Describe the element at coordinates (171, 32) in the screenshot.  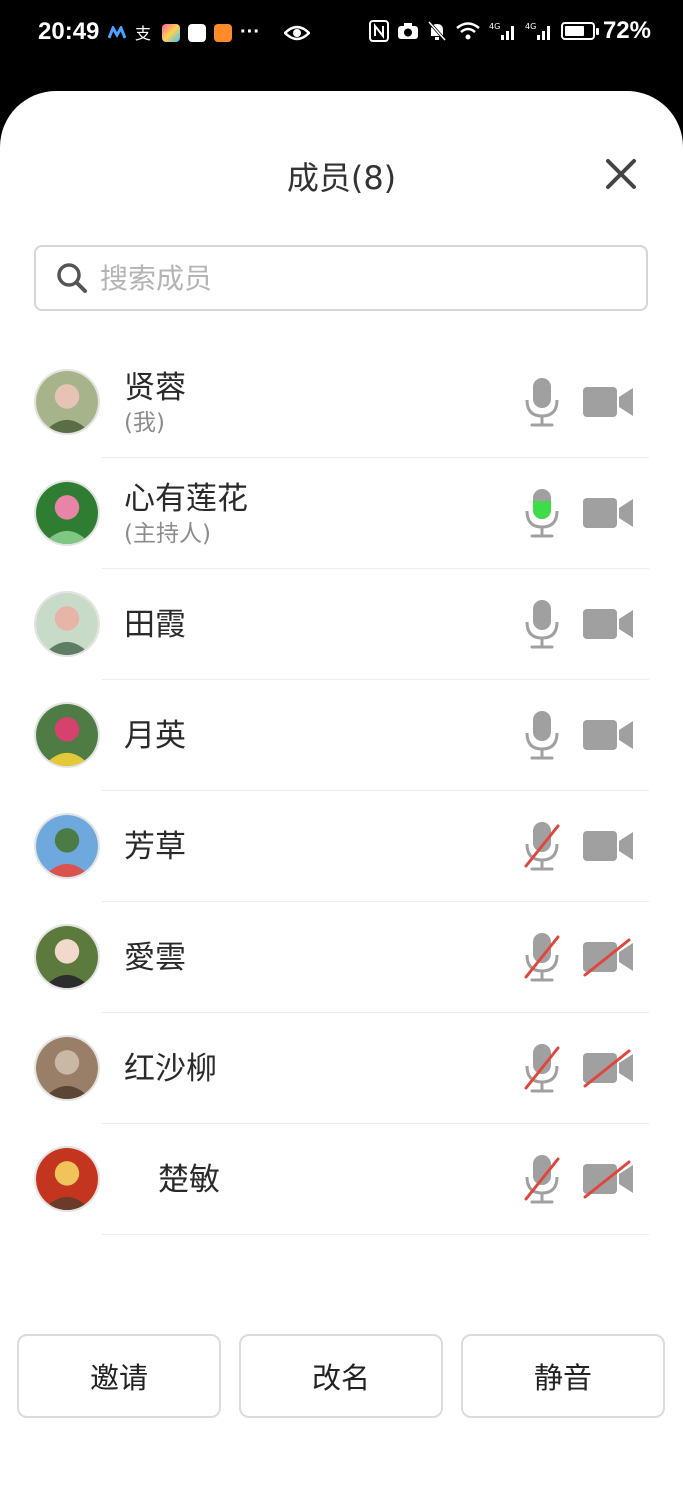
I see `app-store-icon` at that location.